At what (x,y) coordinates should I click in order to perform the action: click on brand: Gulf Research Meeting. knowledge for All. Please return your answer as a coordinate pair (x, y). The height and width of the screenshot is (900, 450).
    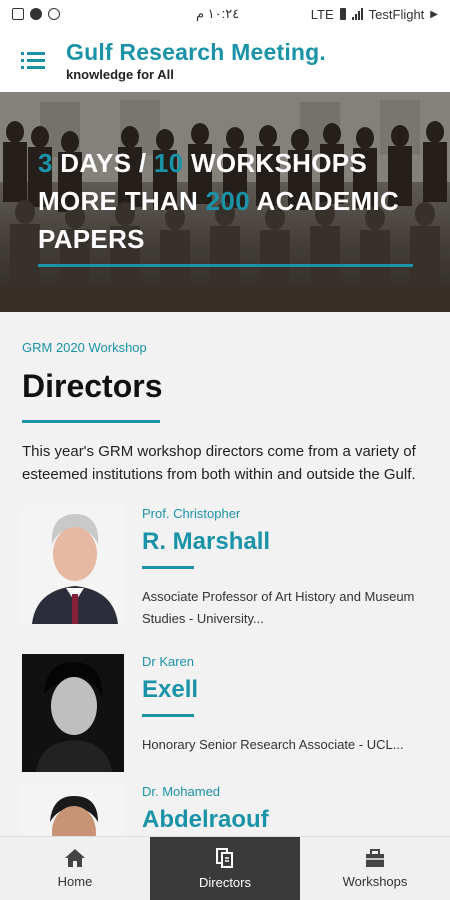
    Looking at the image, I should click on (196, 60).